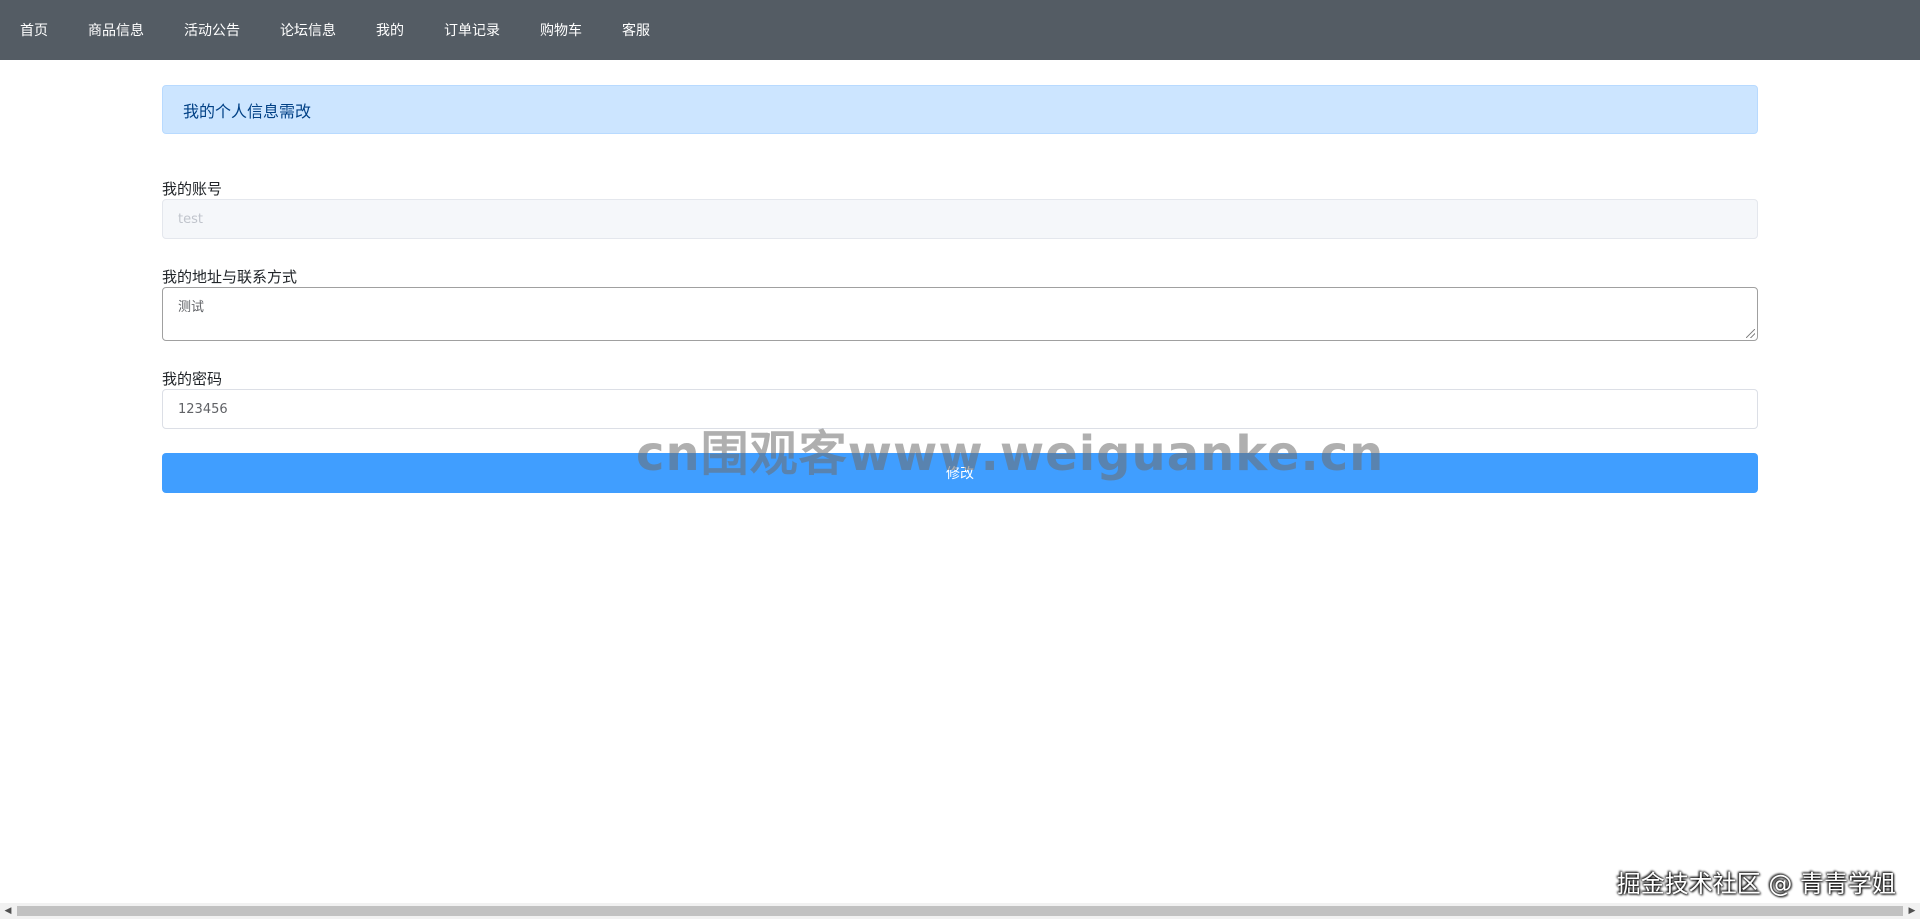 The height and width of the screenshot is (919, 1920). I want to click on nav-item-label: 我的, so click(390, 31).